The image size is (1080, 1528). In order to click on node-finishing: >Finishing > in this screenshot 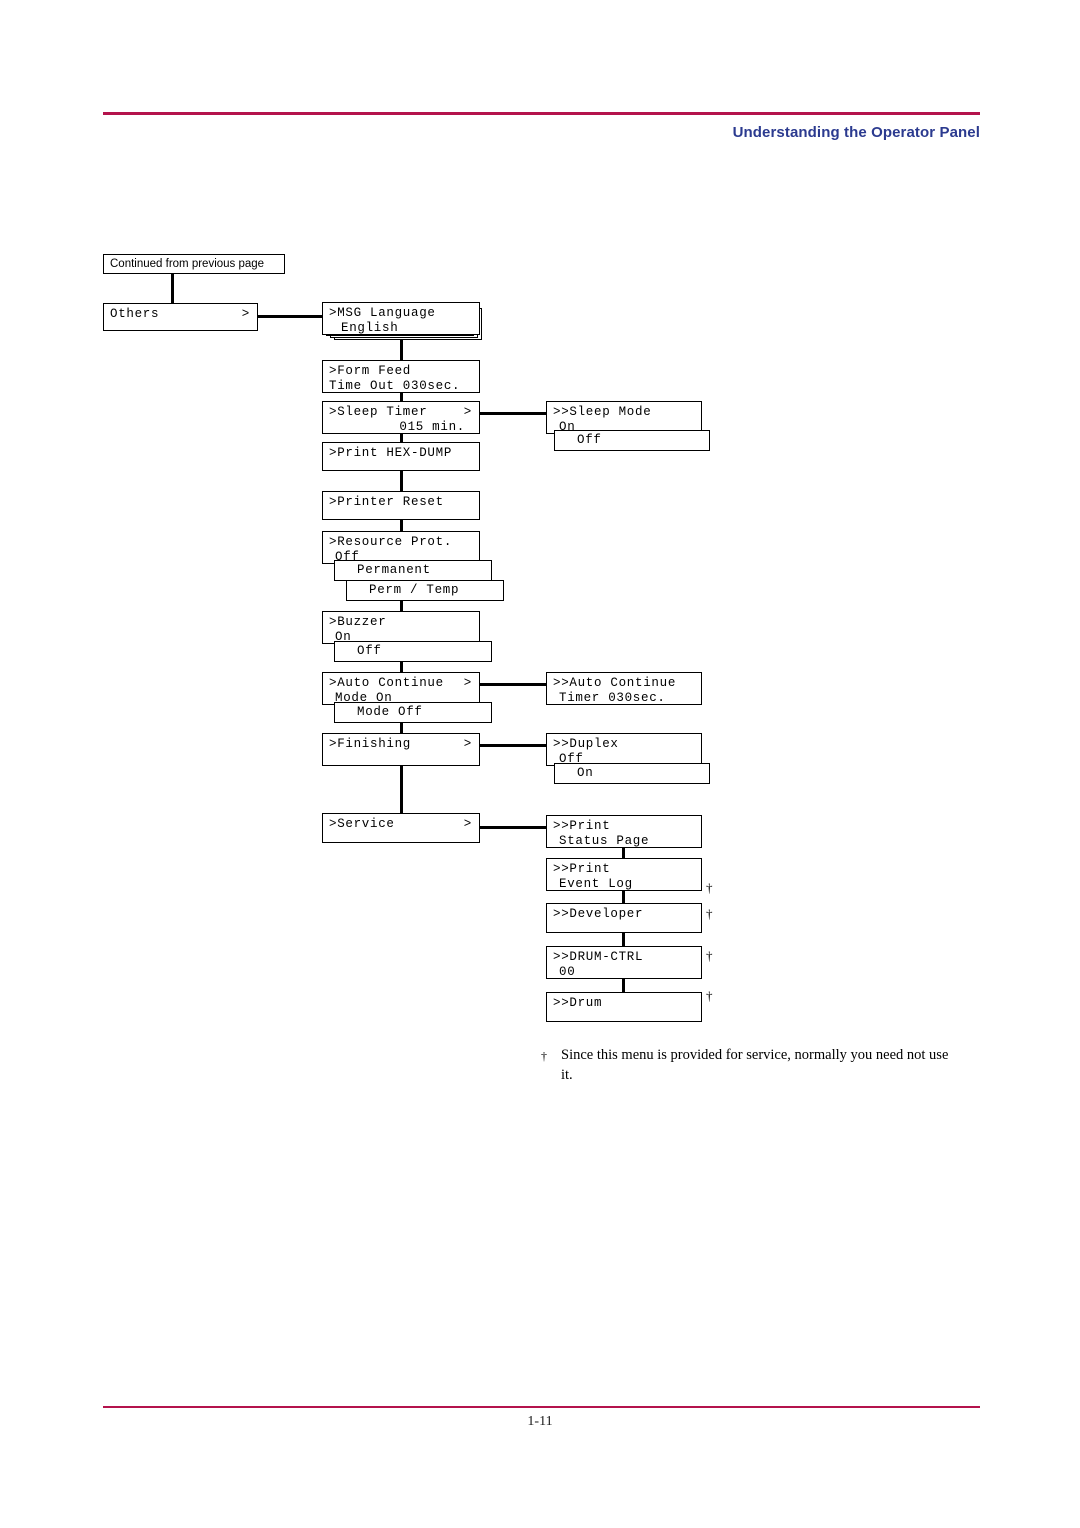, I will do `click(401, 749)`.